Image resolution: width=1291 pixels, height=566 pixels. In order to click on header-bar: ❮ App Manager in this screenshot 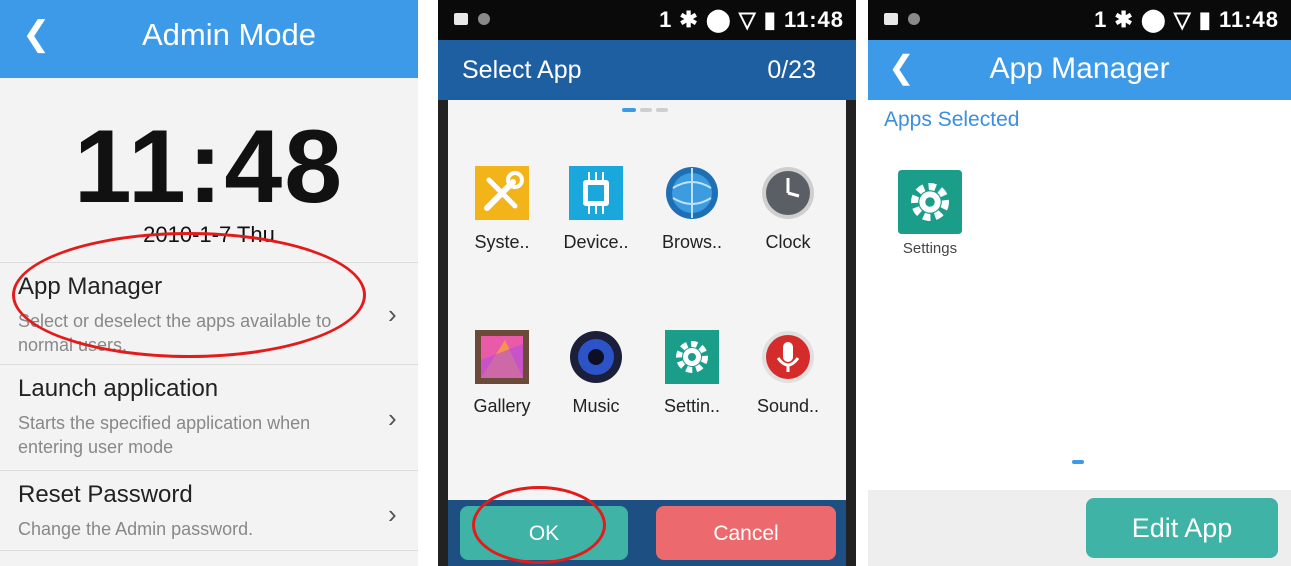, I will do `click(1079, 70)`.